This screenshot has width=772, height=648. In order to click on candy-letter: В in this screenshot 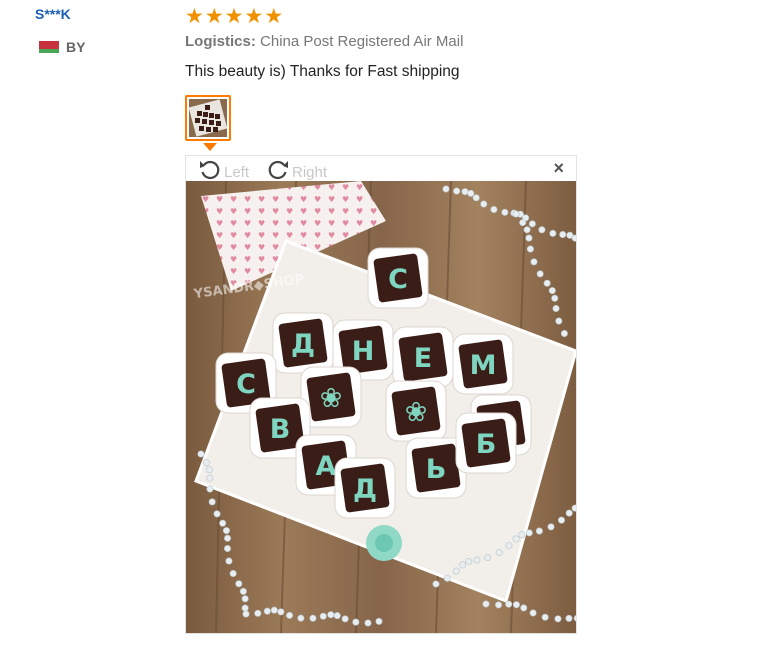, I will do `click(280, 429)`.